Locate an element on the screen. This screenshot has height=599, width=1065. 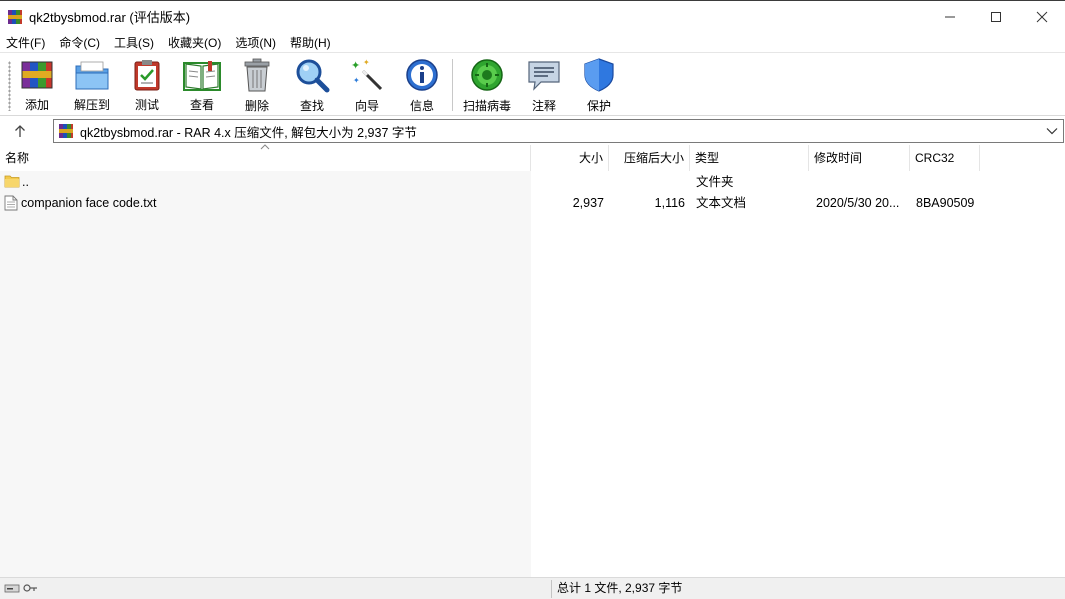
wizard-wand-icon: ✦ ✦ ✦ is located at coordinates (367, 75).